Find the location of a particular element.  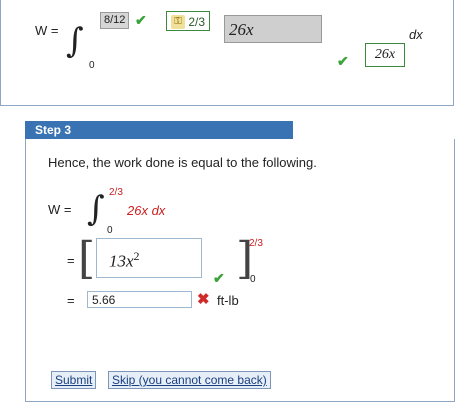

antiderivative-exponent: 2 is located at coordinates (136, 256).